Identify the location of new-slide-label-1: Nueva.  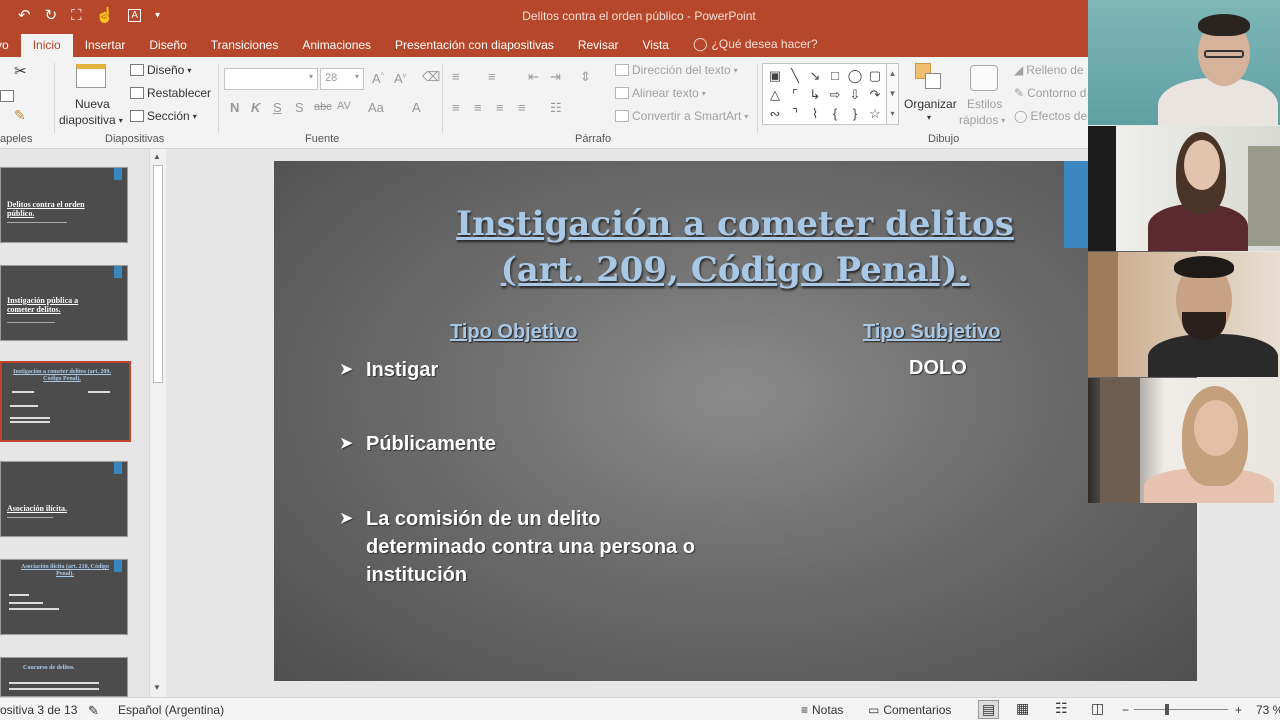
(92, 104).